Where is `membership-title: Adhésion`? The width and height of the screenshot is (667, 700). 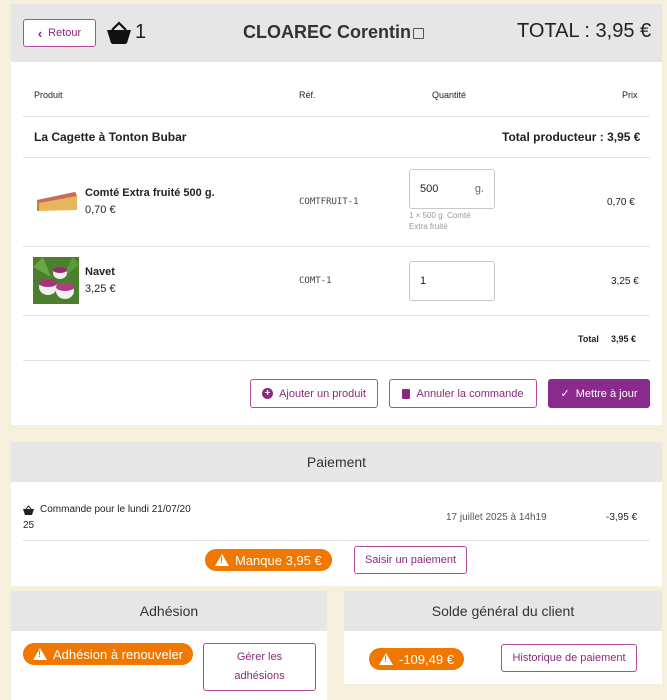
membership-title: Adhésion is located at coordinates (169, 611).